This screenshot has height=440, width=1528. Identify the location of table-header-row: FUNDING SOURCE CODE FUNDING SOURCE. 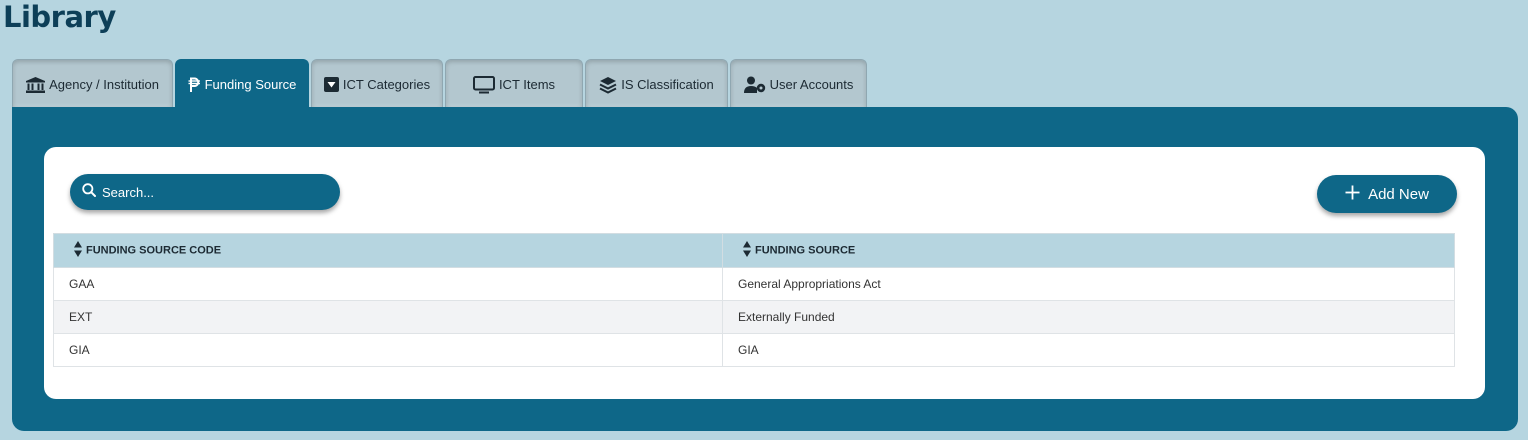
(754, 250).